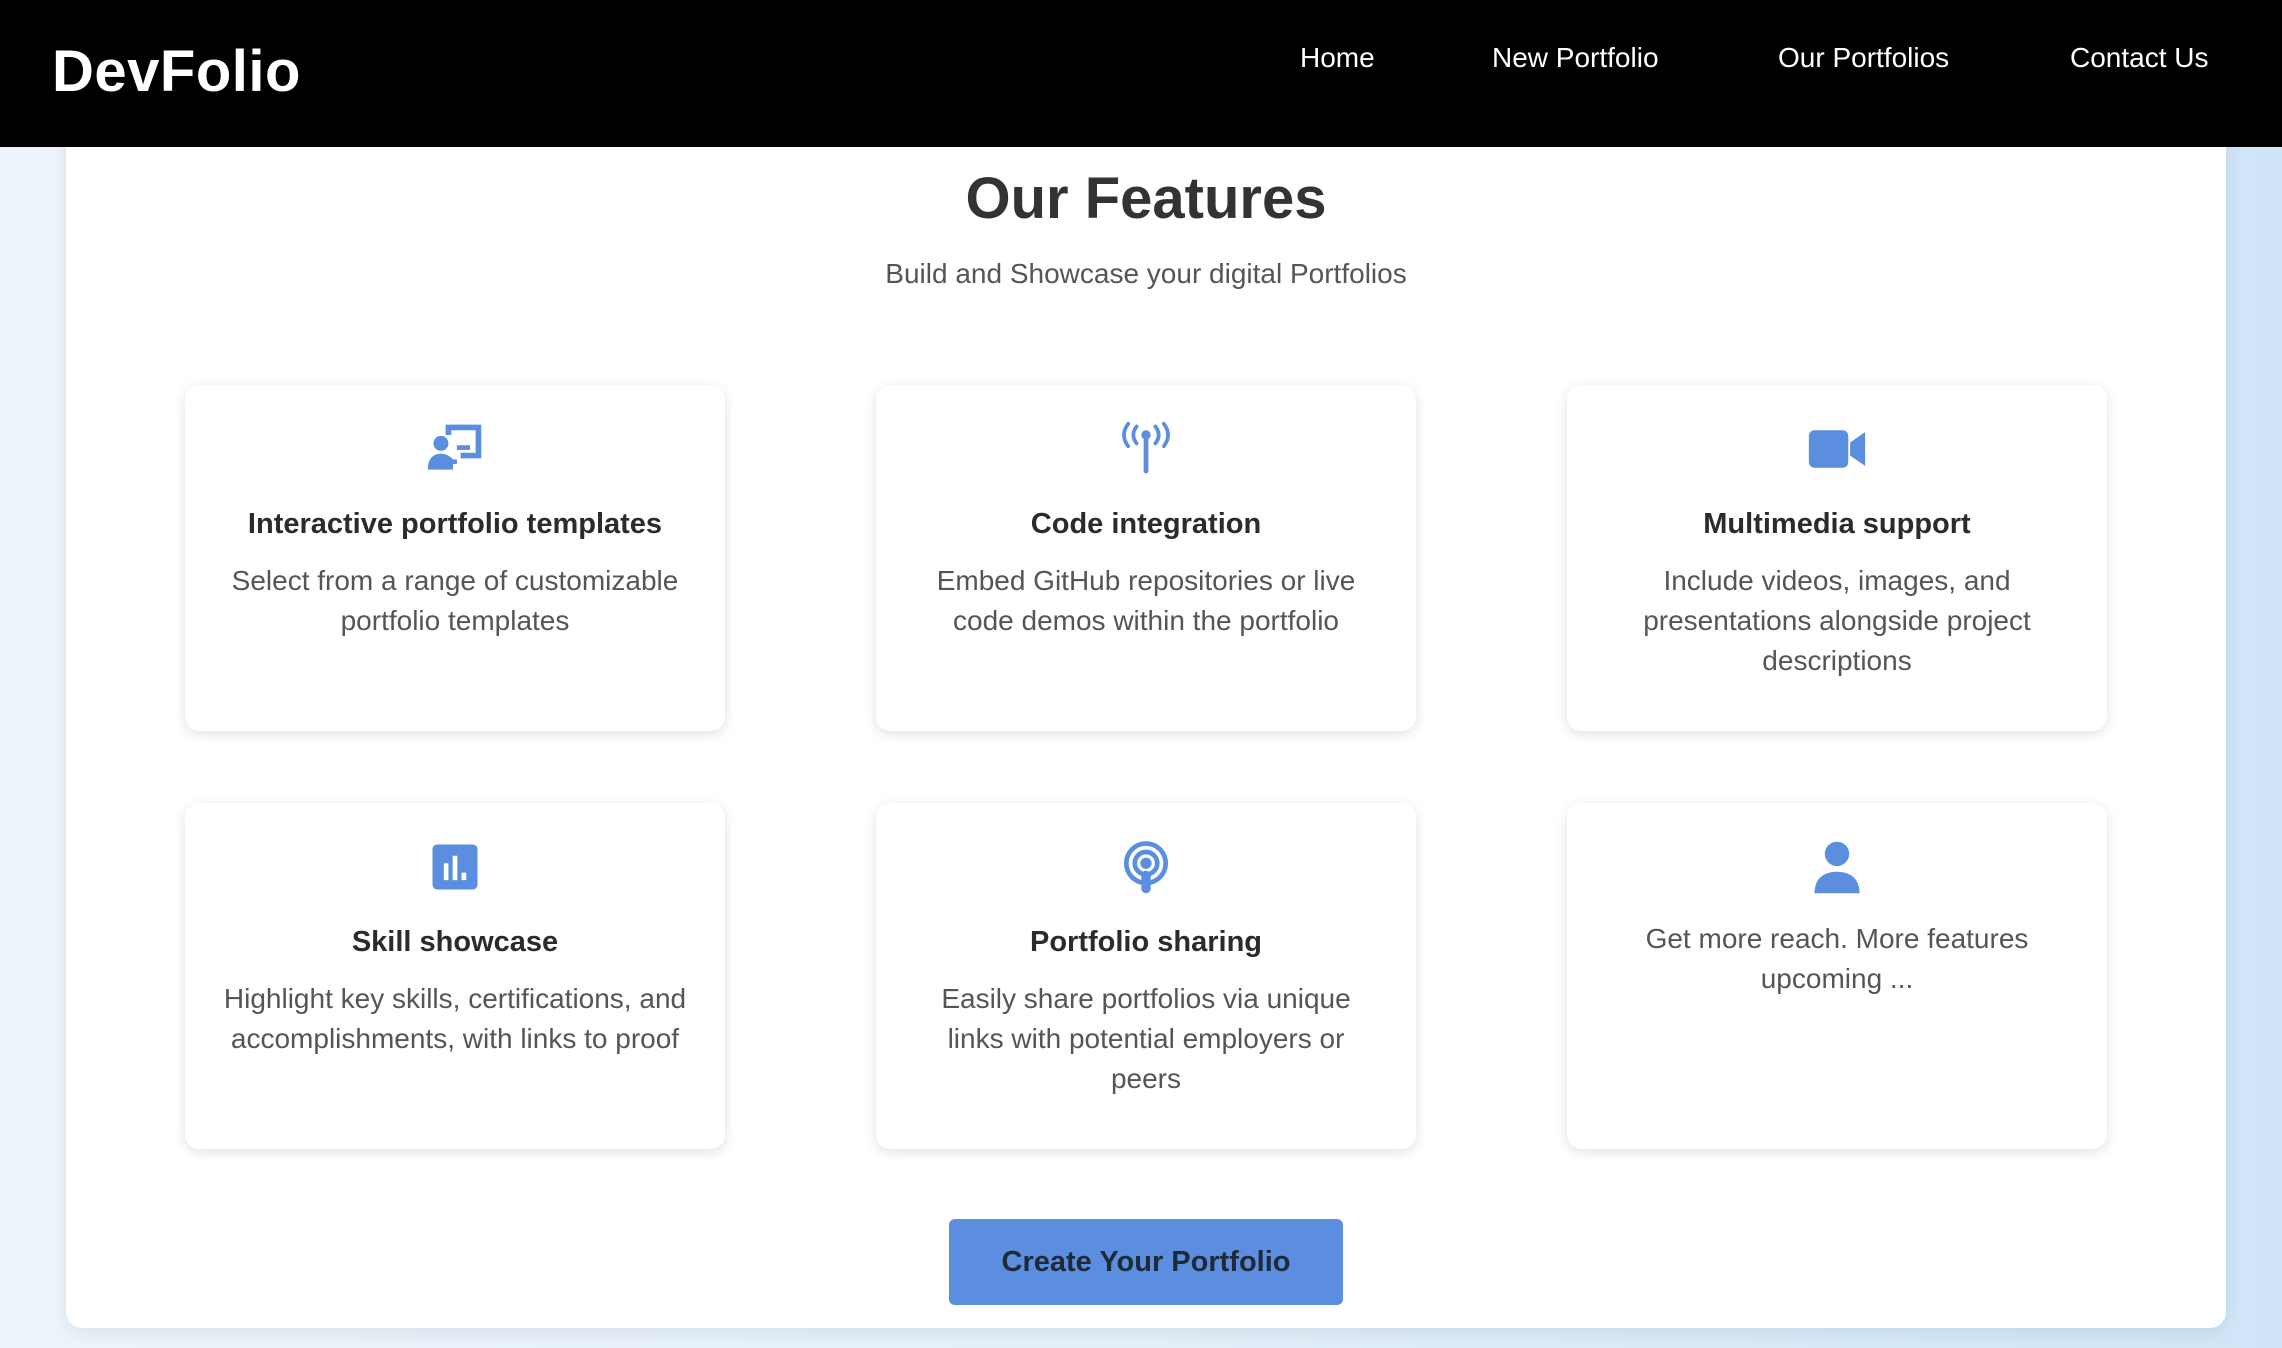  I want to click on feature-title: Portfolio sharing, so click(1146, 942).